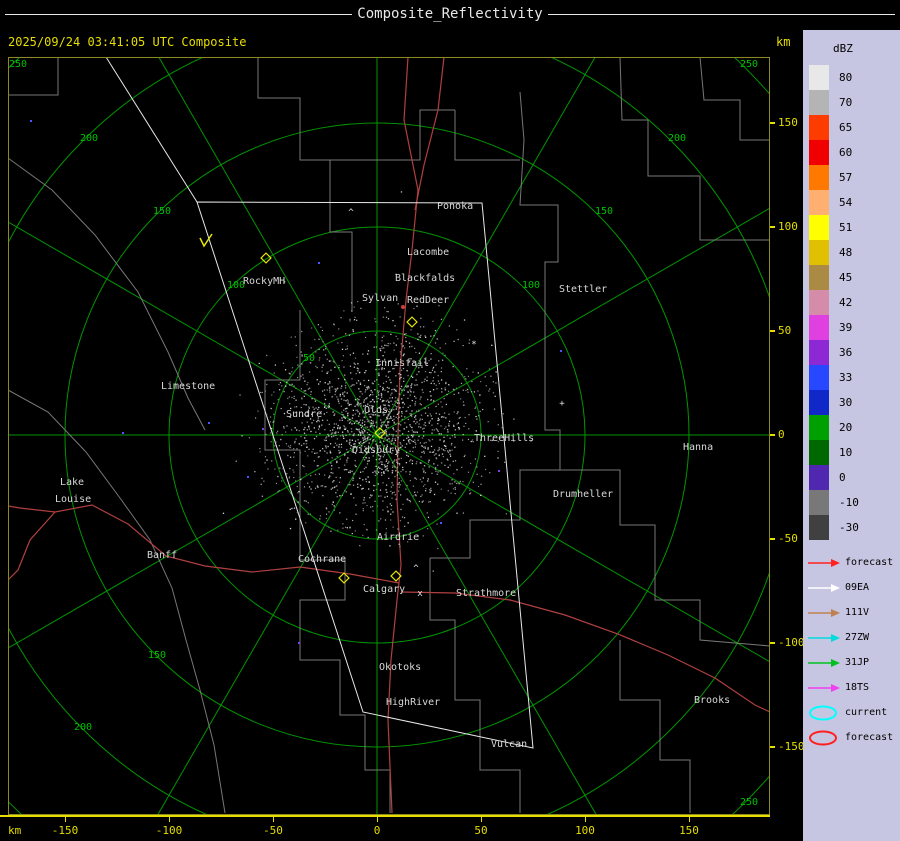 The width and height of the screenshot is (900, 841). I want to click on city-label-rockymh: RockyMH, so click(264, 281).